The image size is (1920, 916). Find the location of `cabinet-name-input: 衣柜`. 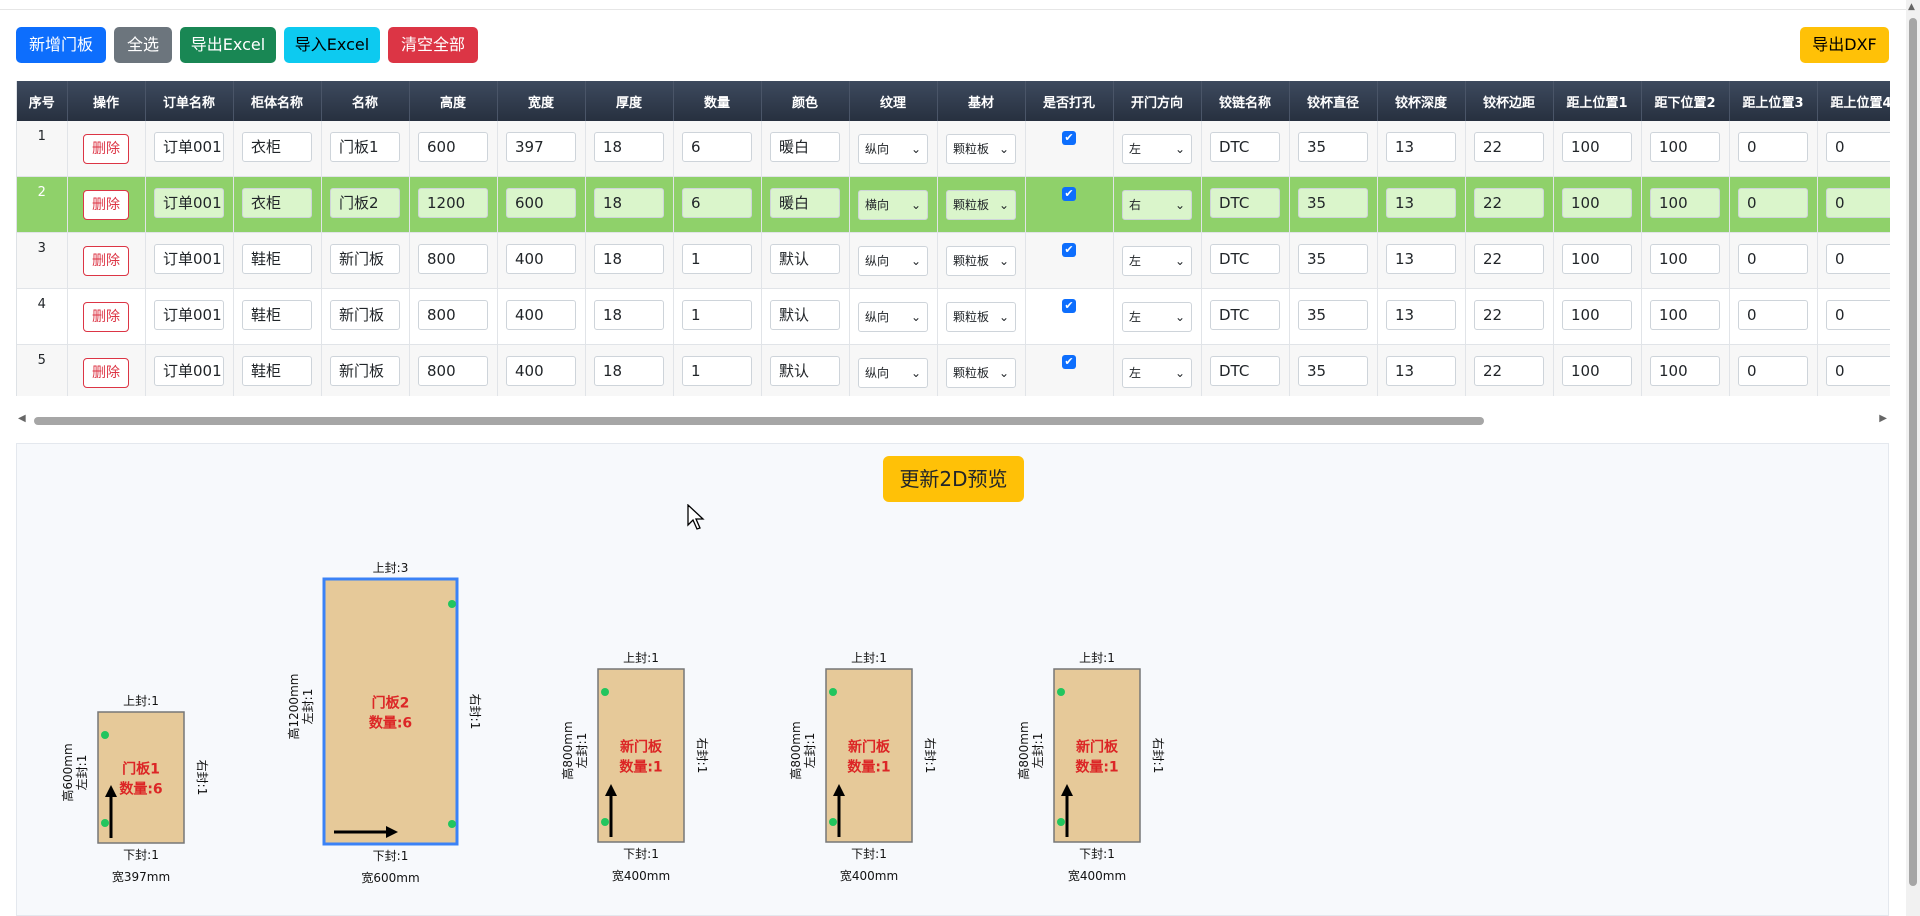

cabinet-name-input: 衣柜 is located at coordinates (277, 146).